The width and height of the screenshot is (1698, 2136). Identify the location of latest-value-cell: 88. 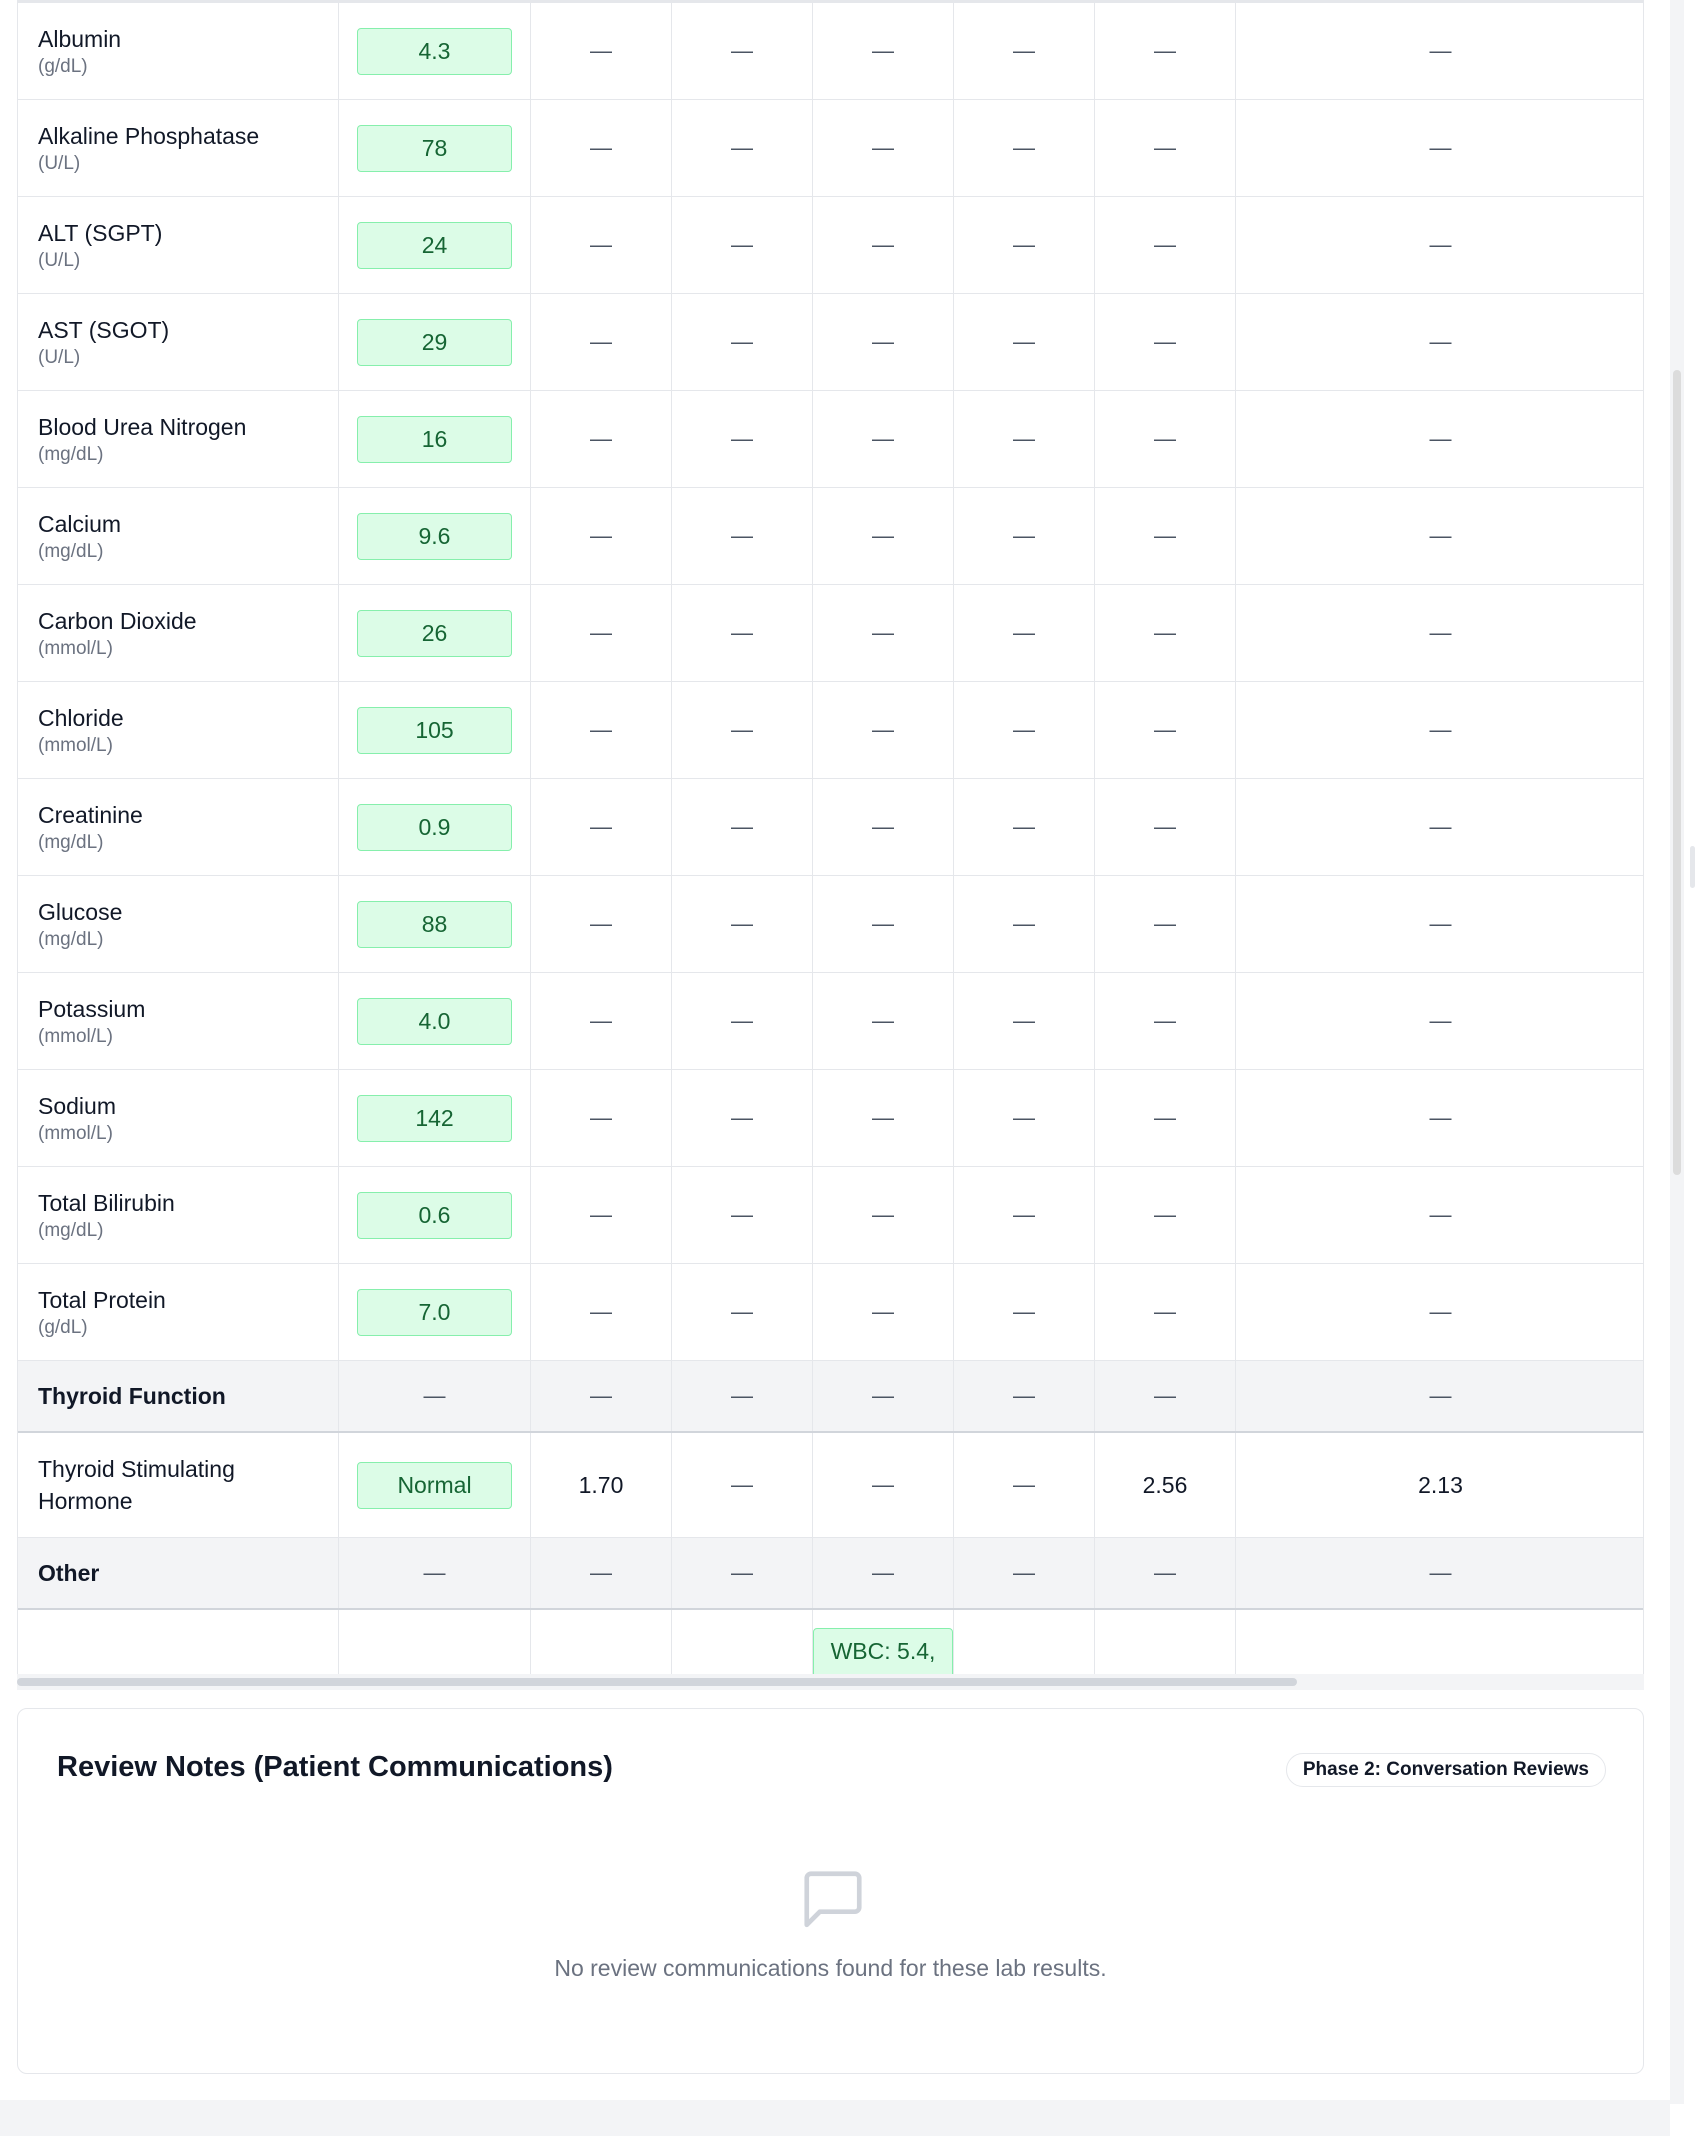
(435, 924).